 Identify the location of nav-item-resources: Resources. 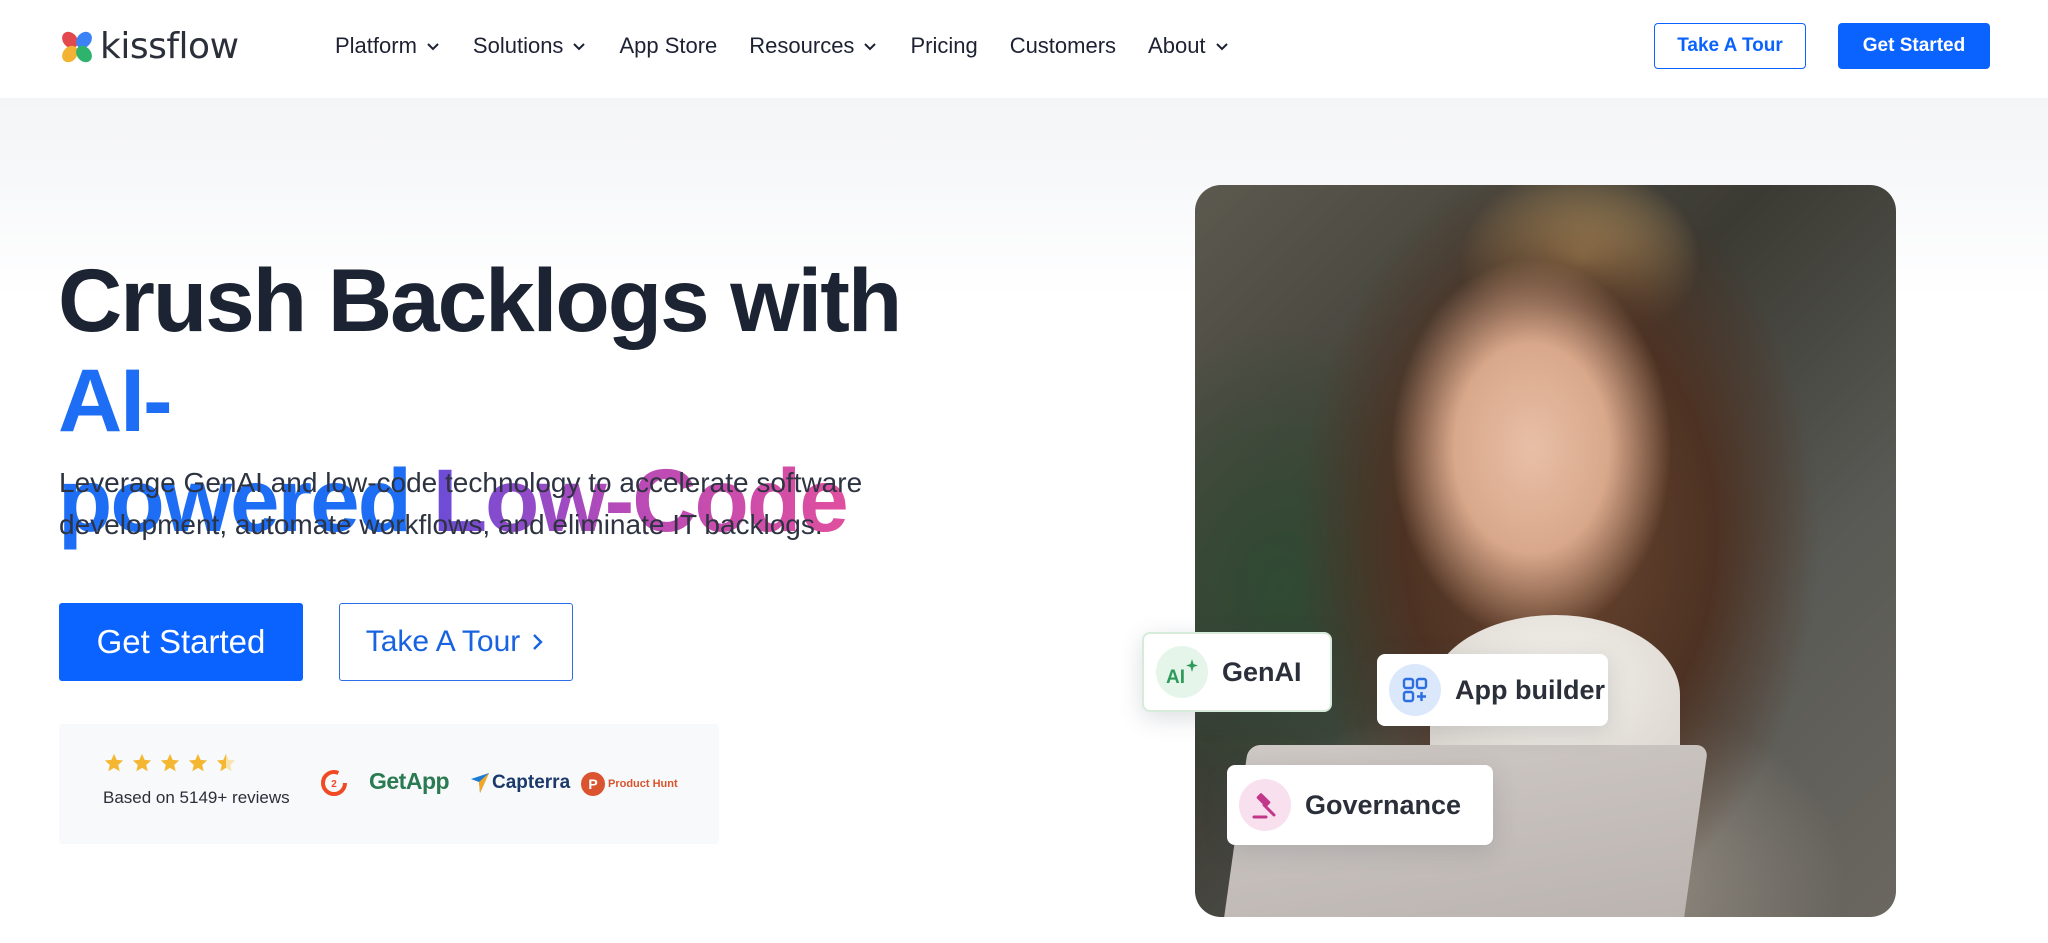
(813, 46).